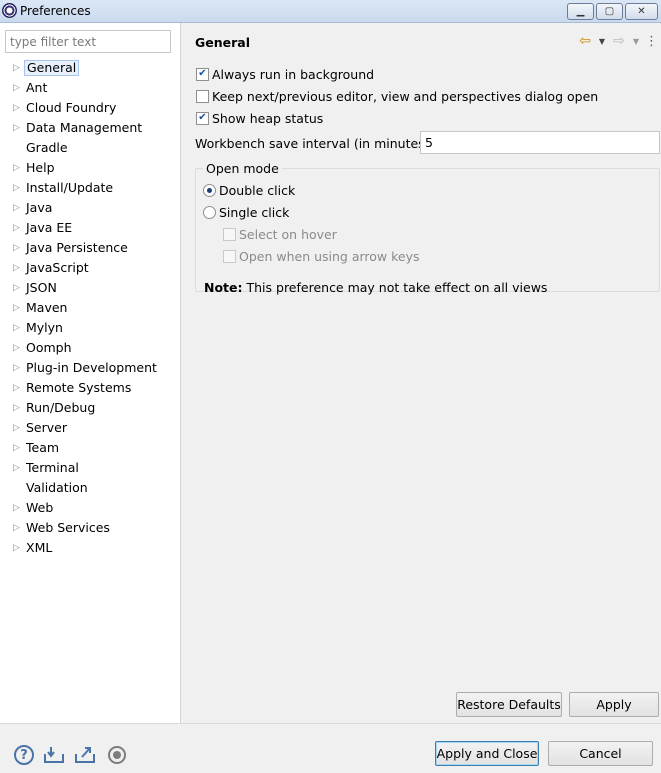  What do you see at coordinates (580, 11) in the screenshot?
I see `minimize-button: ▁` at bounding box center [580, 11].